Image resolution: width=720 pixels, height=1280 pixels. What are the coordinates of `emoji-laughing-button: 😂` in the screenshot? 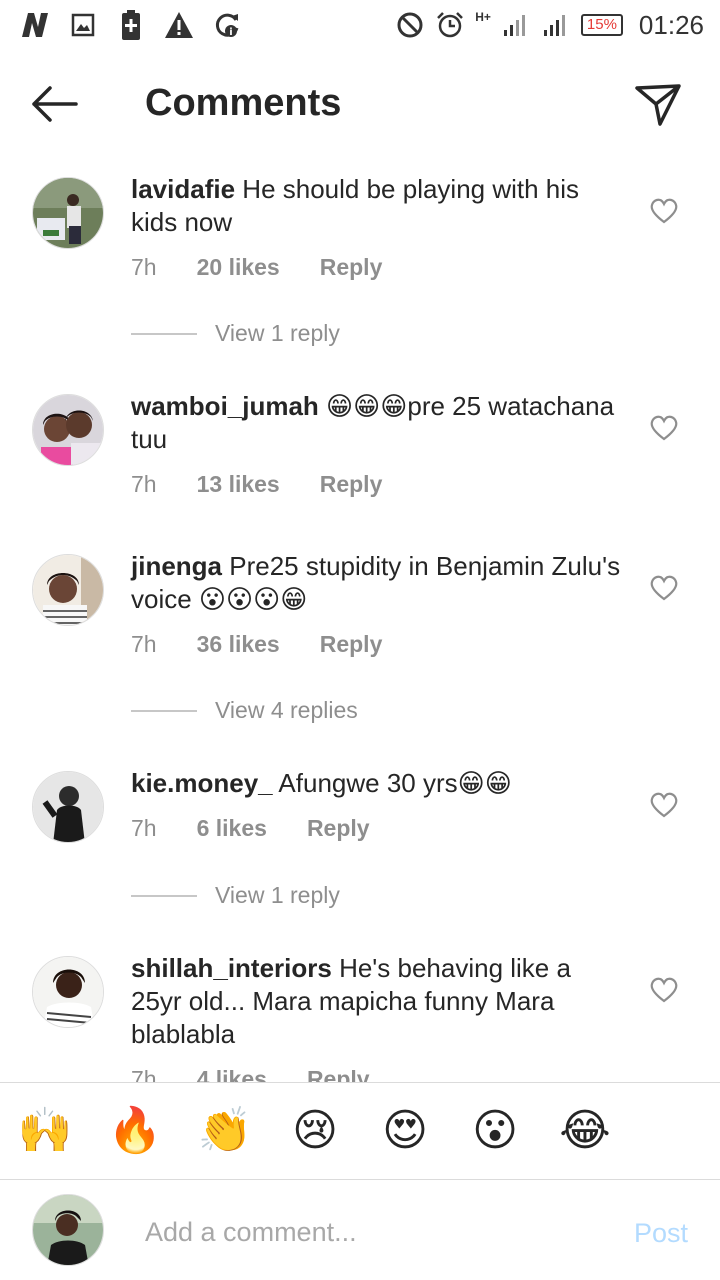 It's located at (585, 1131).